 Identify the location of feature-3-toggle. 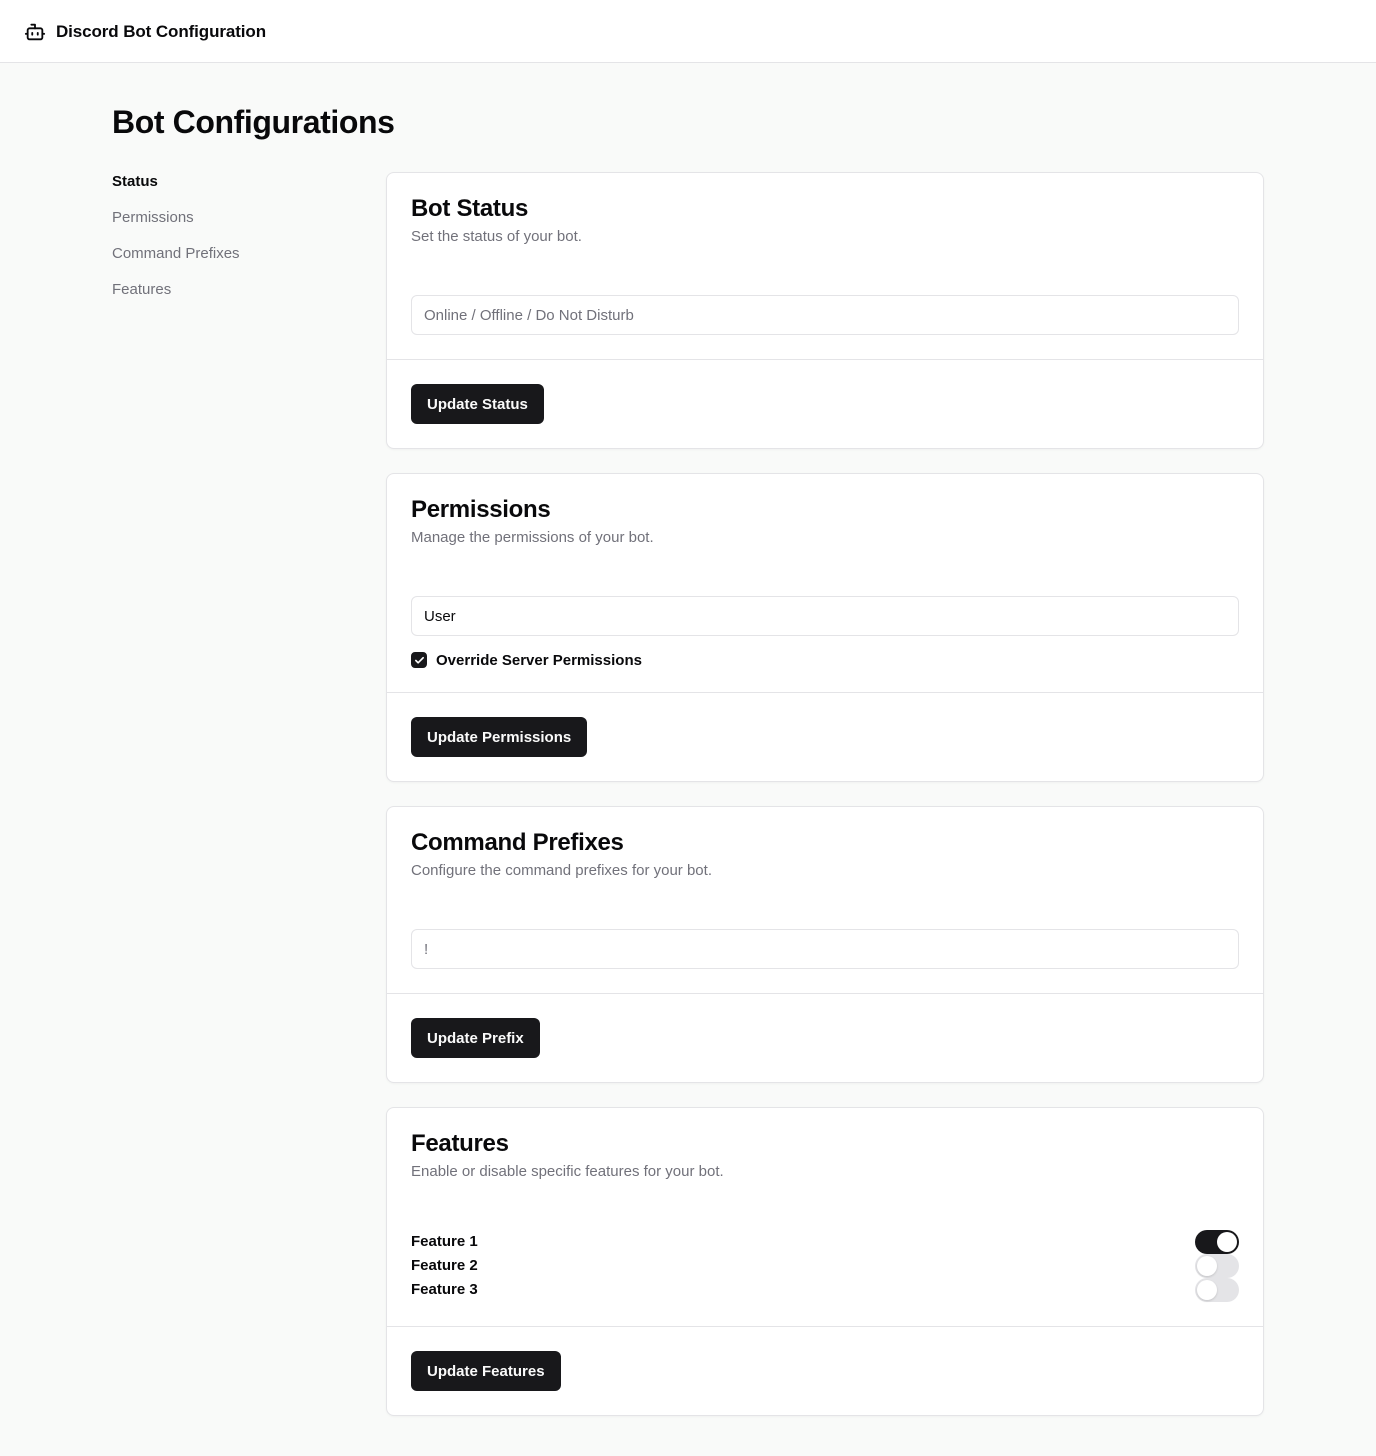
(1217, 1290).